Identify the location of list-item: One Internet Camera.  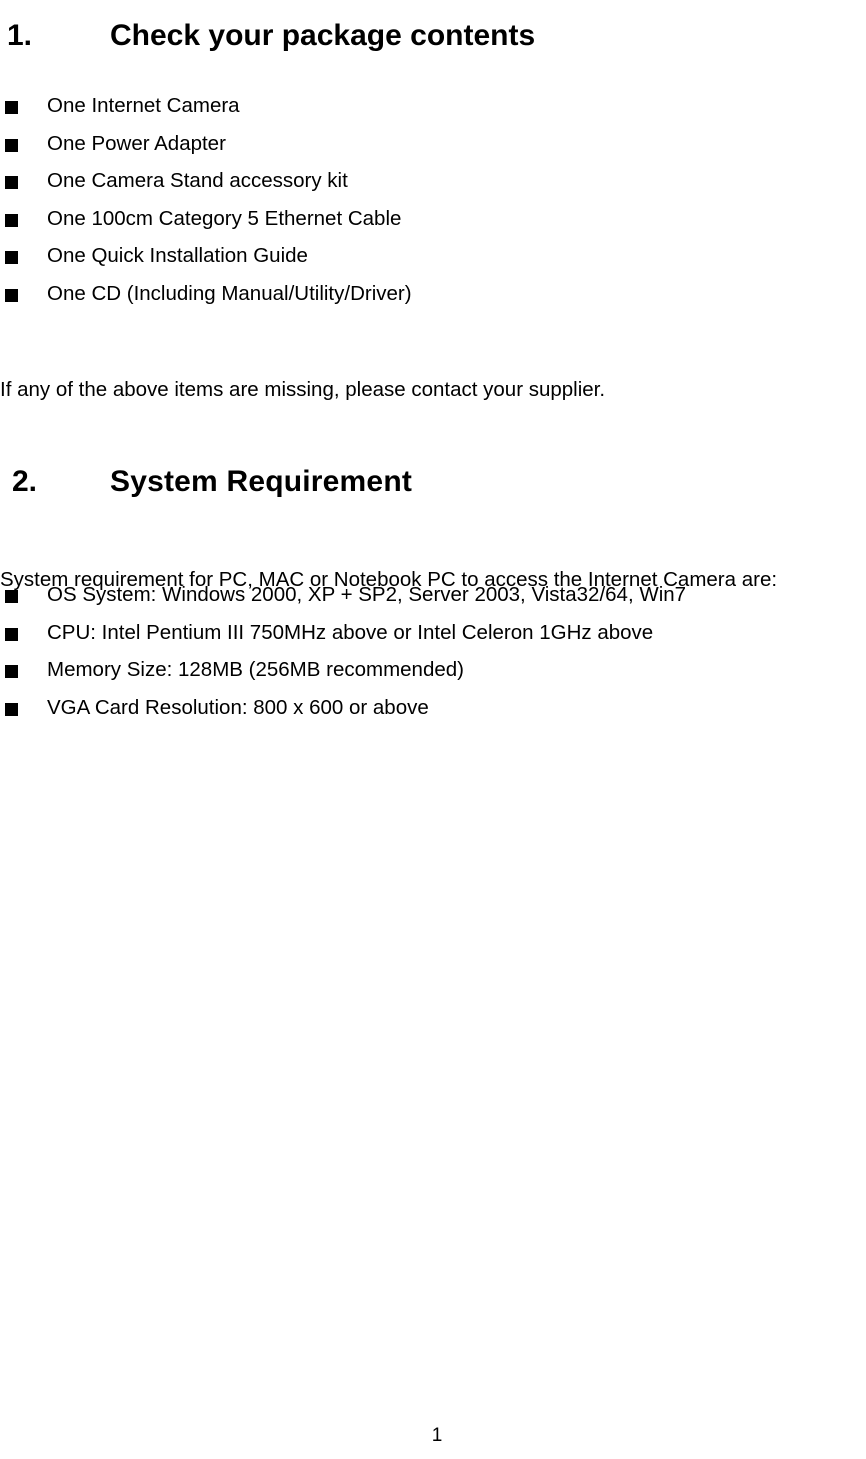
(433, 106).